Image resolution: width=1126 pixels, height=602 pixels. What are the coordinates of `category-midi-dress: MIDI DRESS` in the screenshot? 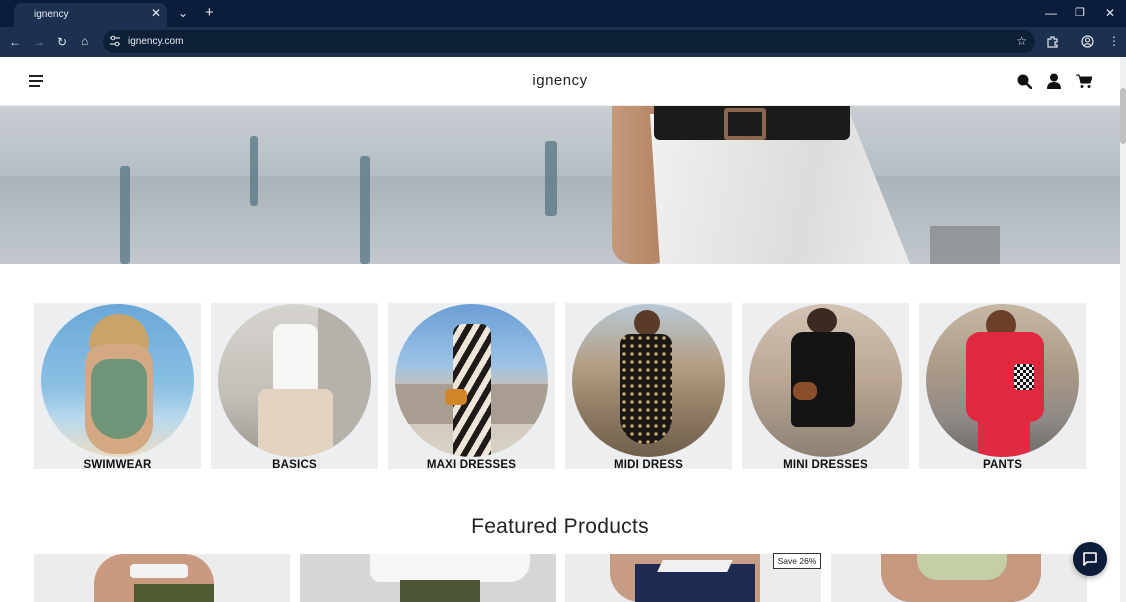 It's located at (648, 387).